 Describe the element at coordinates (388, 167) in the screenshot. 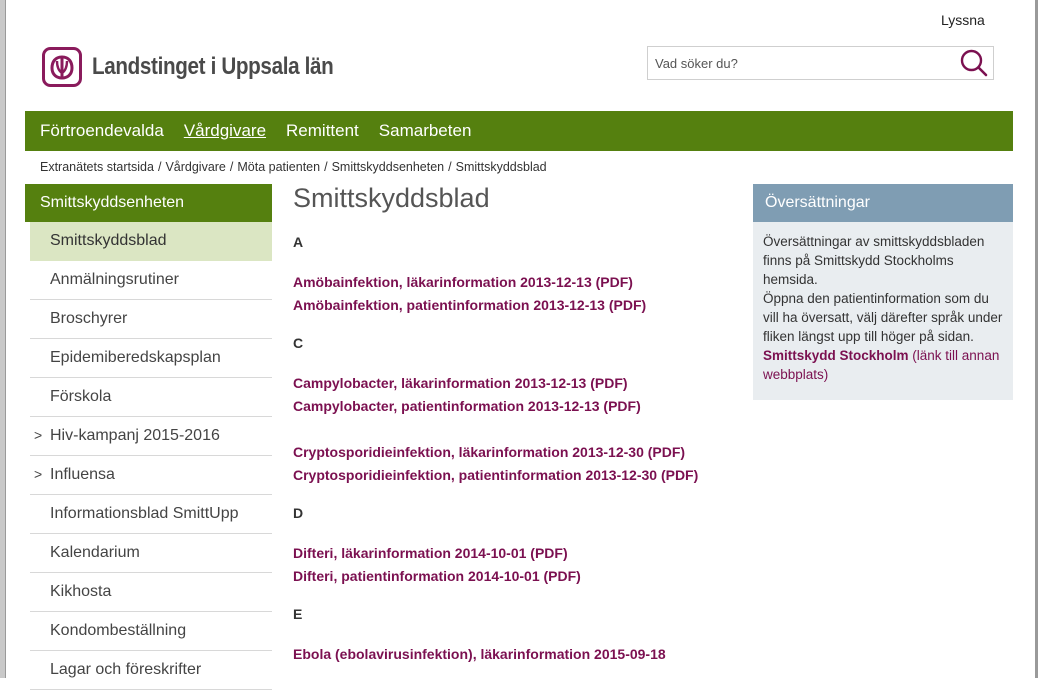

I see `breadcrumb-item-smittskyddsenheten: Smittskyddsenheten` at that location.